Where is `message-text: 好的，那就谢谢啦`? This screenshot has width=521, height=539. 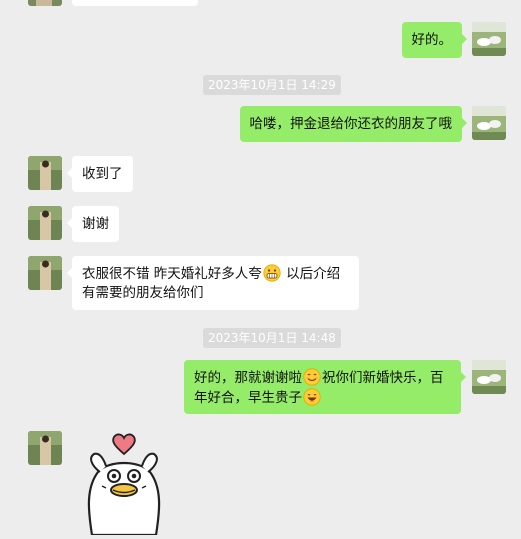 message-text: 好的，那就谢谢啦 is located at coordinates (248, 378).